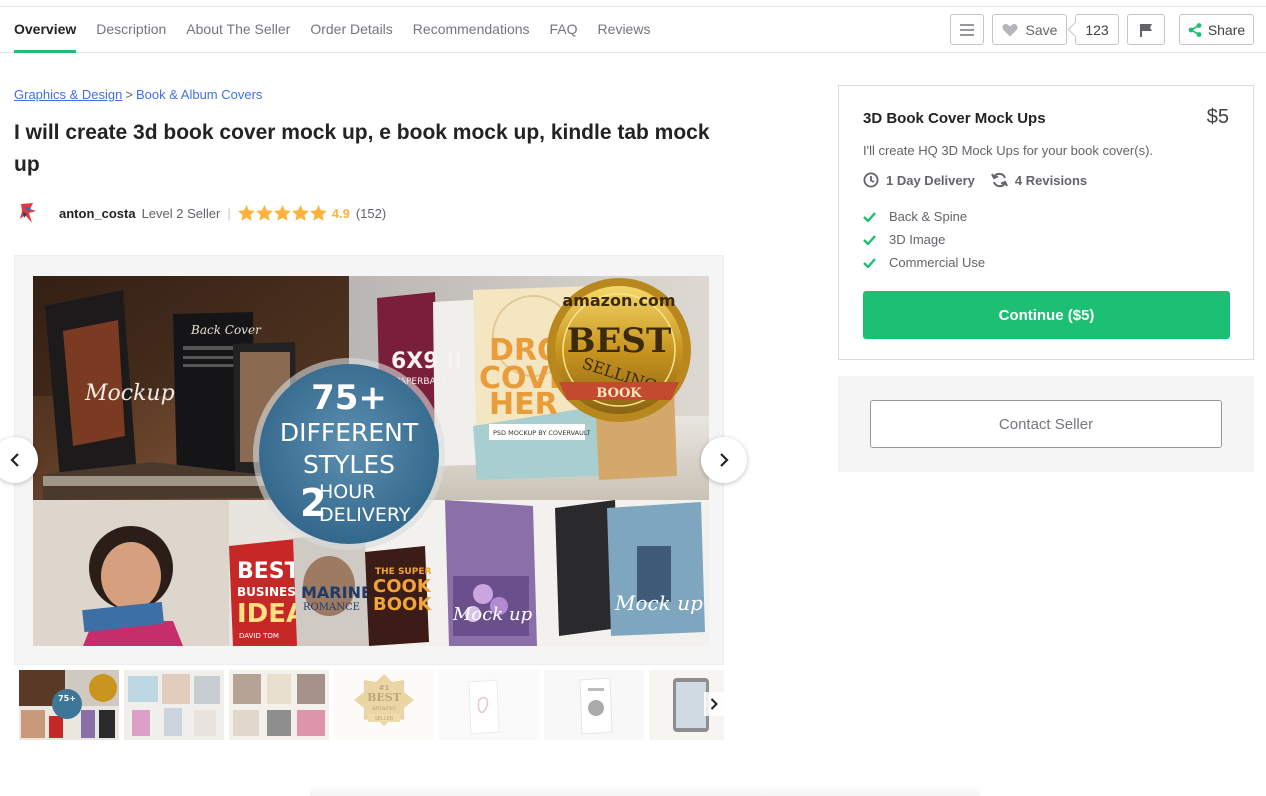 The height and width of the screenshot is (796, 1266). Describe the element at coordinates (542, 433) in the screenshot. I see `book-text-psd: PSD MOCKUP BY COVERVAULT` at that location.